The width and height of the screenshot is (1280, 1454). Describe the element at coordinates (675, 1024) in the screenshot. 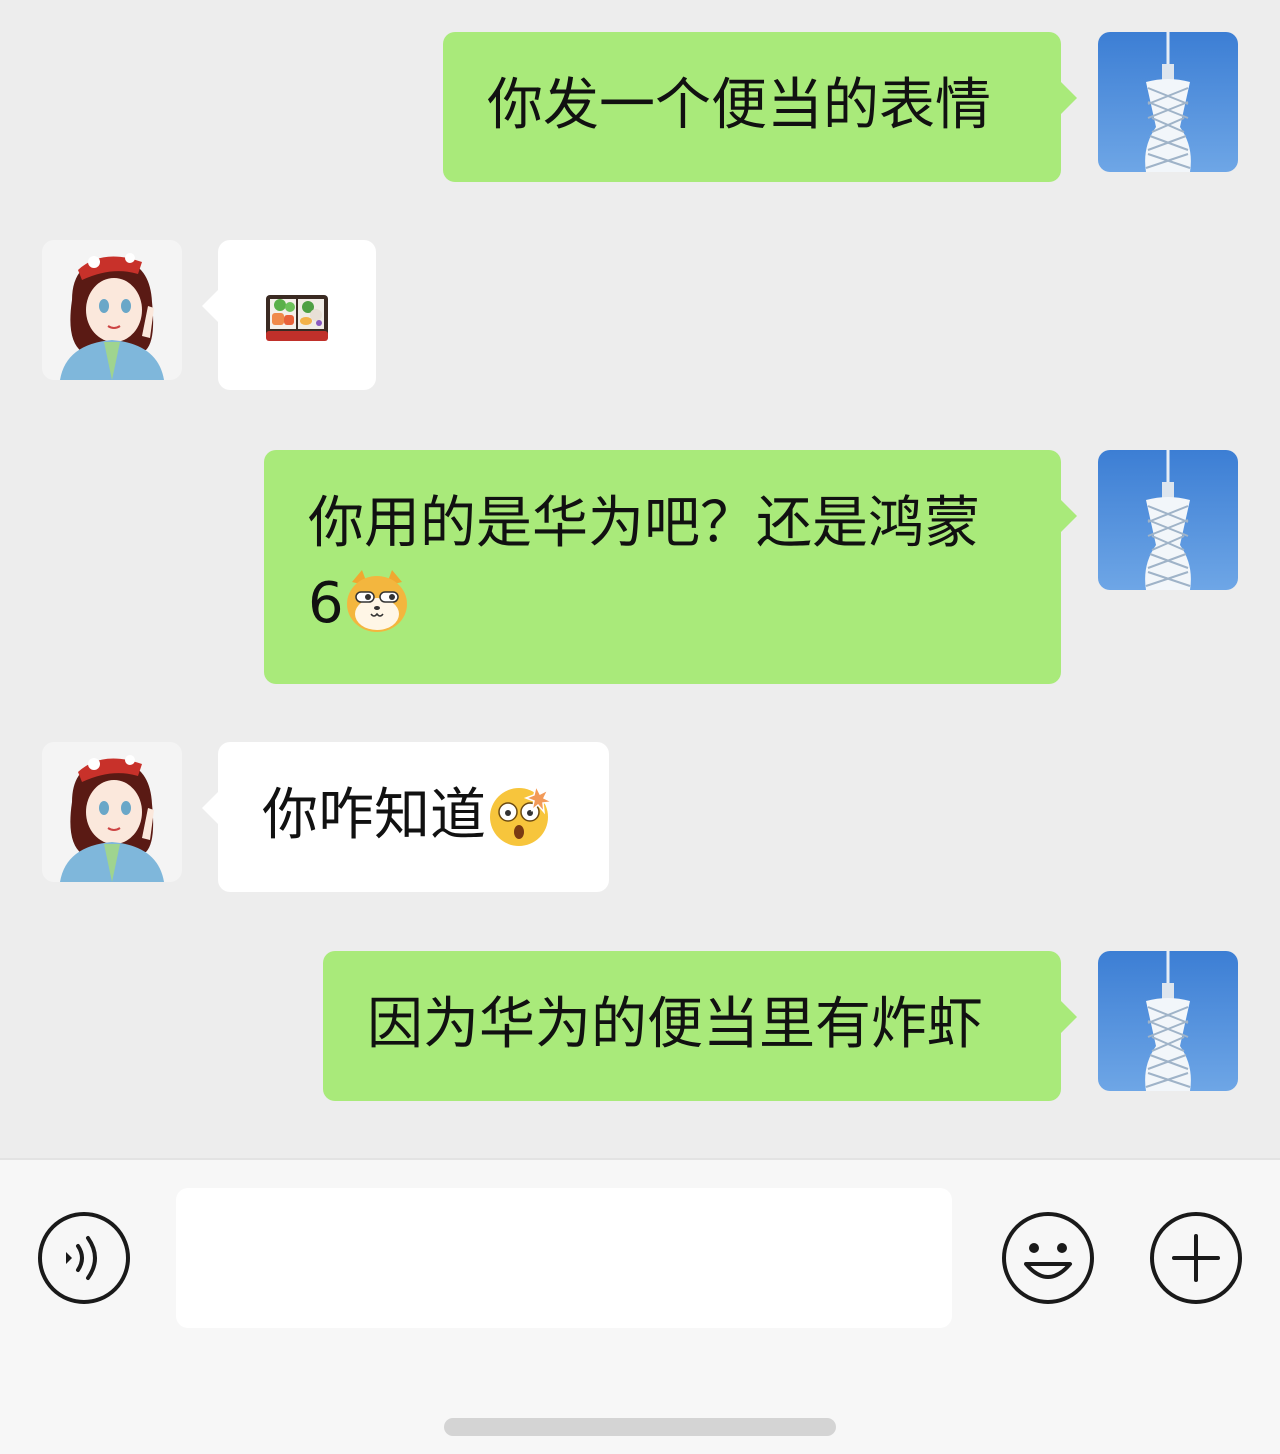

I see `message-text: 因为华为的便当里有炸虾` at that location.